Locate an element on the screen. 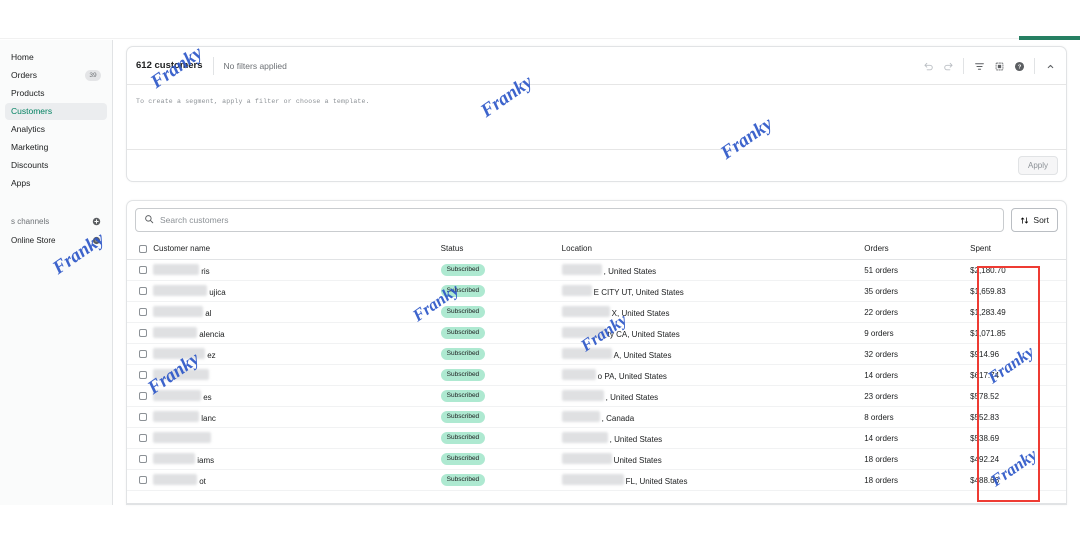 This screenshot has width=1080, height=540. undo-icon is located at coordinates (928, 66).